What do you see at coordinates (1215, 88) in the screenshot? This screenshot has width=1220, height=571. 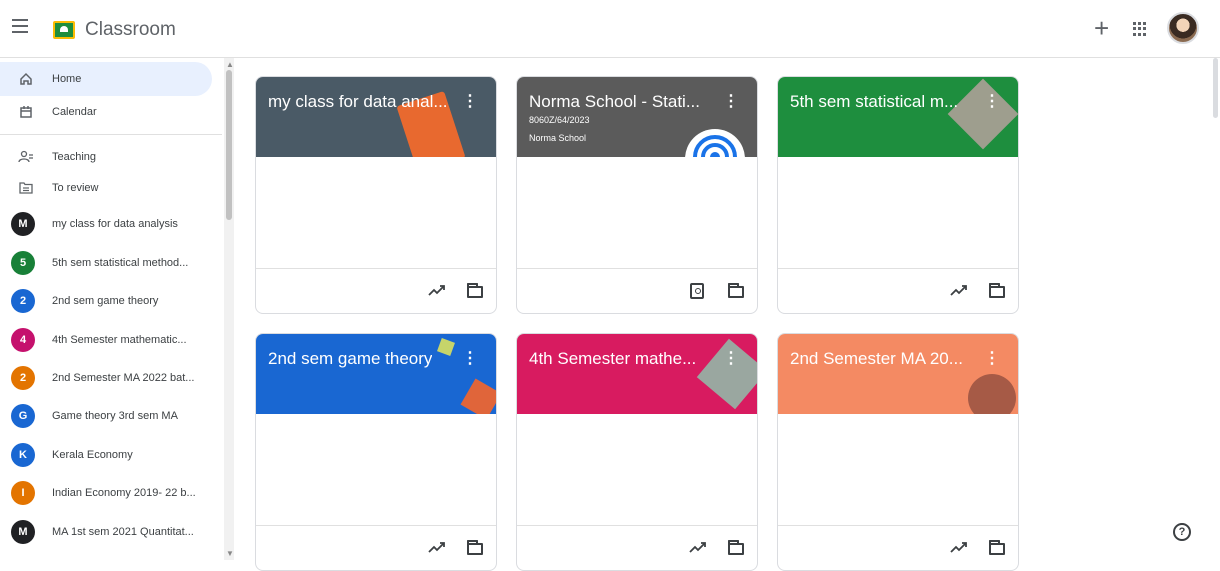 I see `main-scrollbar-thumb` at bounding box center [1215, 88].